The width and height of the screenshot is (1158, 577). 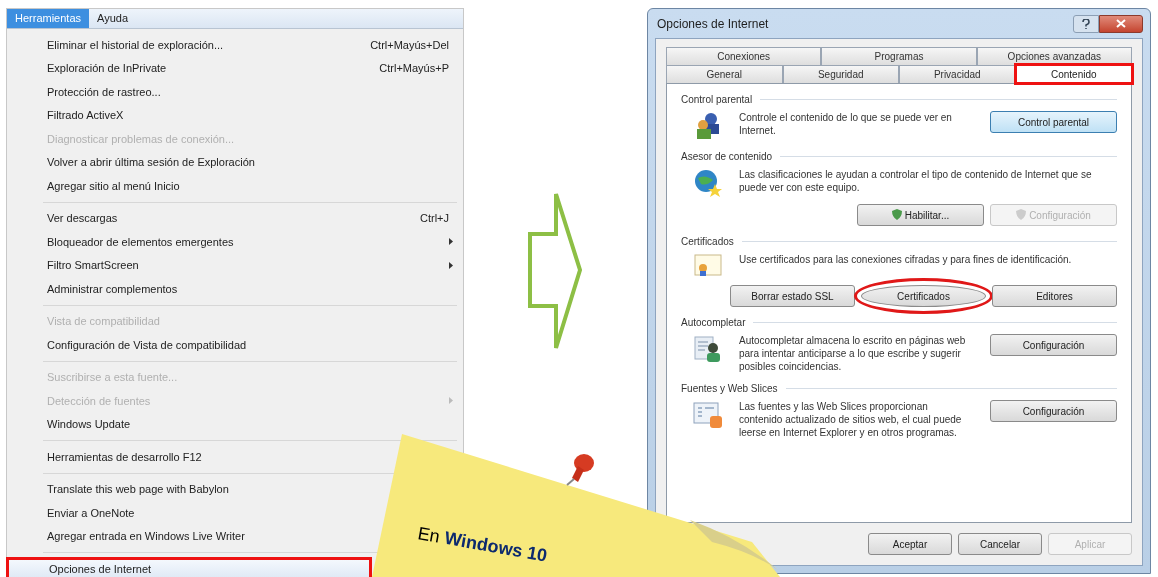 What do you see at coordinates (906, 259) in the screenshot?
I see `description-text: Use certificados para las conexiones cifradas y para fines de identificación.` at bounding box center [906, 259].